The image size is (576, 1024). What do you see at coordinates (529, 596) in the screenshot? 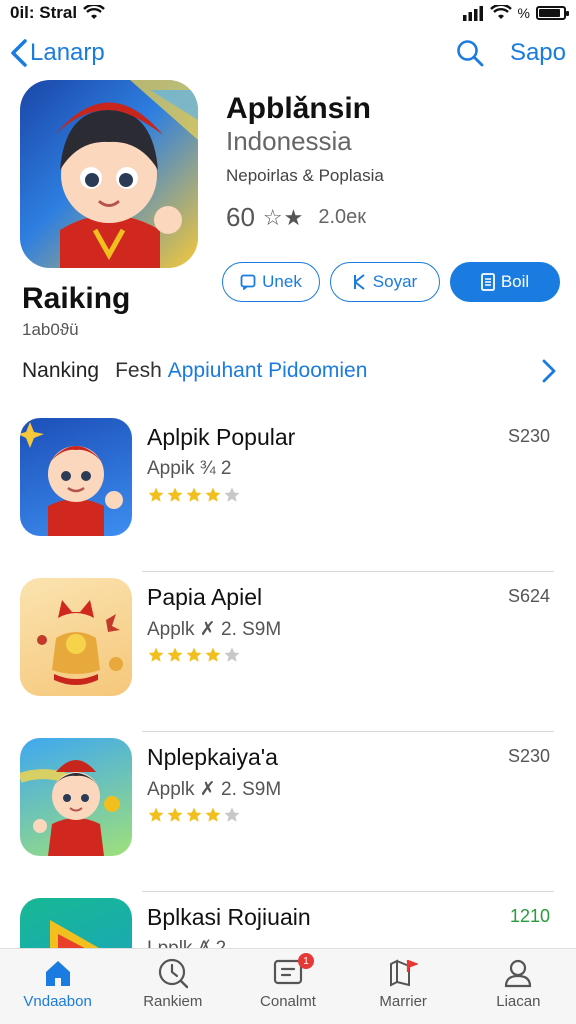
I see `item-price: S624` at bounding box center [529, 596].